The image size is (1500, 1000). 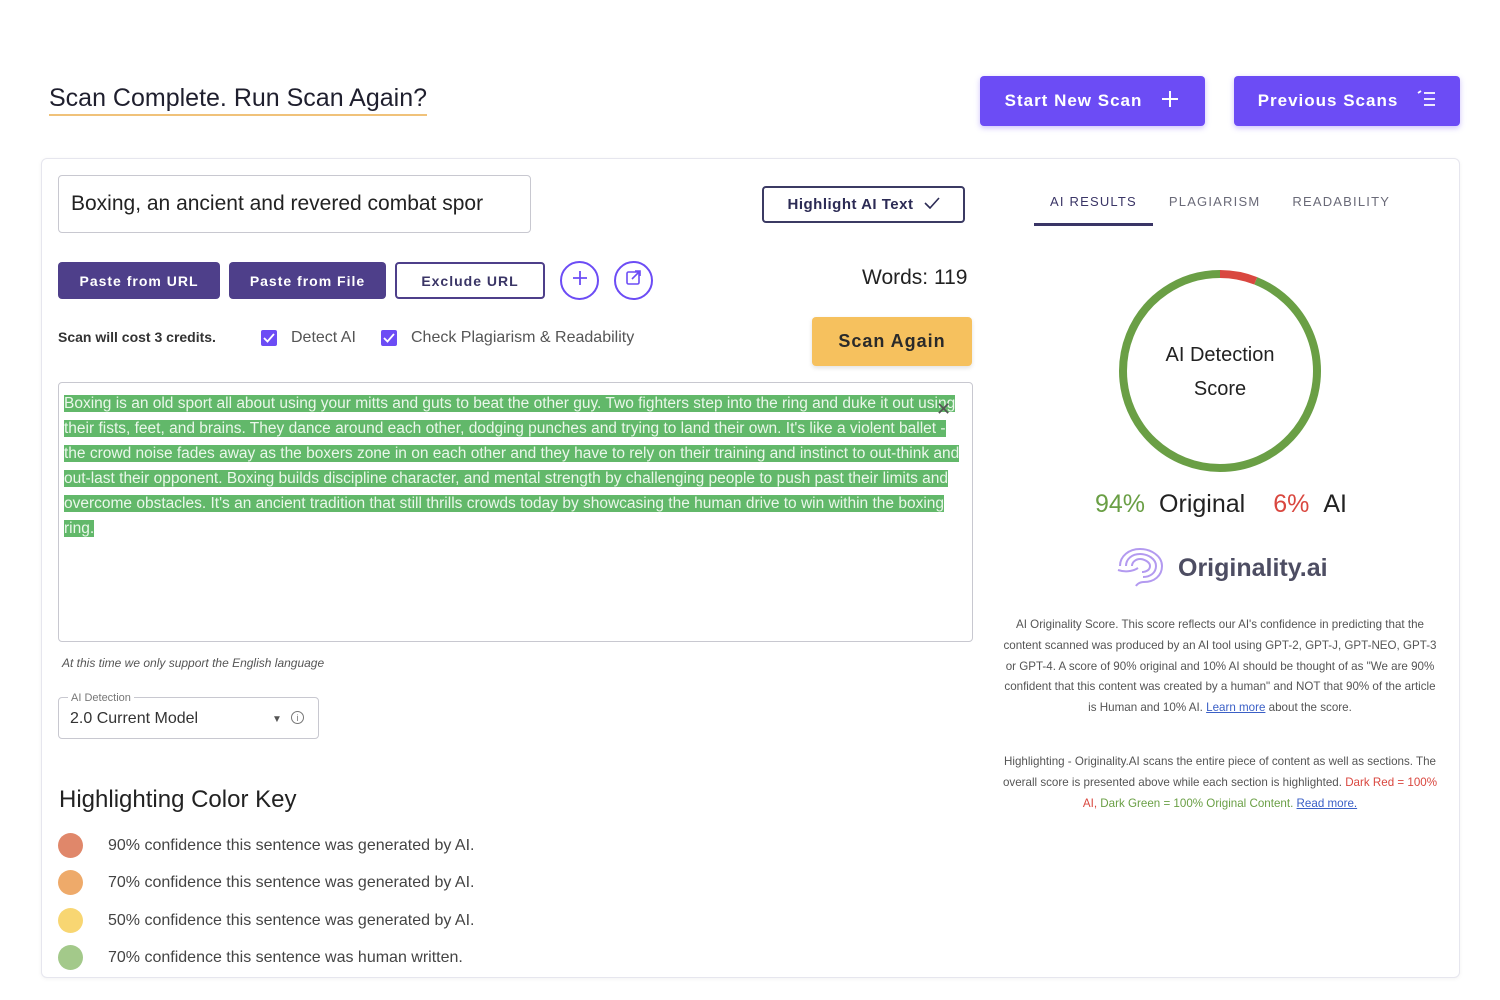 What do you see at coordinates (892, 341) in the screenshot?
I see `scan-again-button: Scan Again` at bounding box center [892, 341].